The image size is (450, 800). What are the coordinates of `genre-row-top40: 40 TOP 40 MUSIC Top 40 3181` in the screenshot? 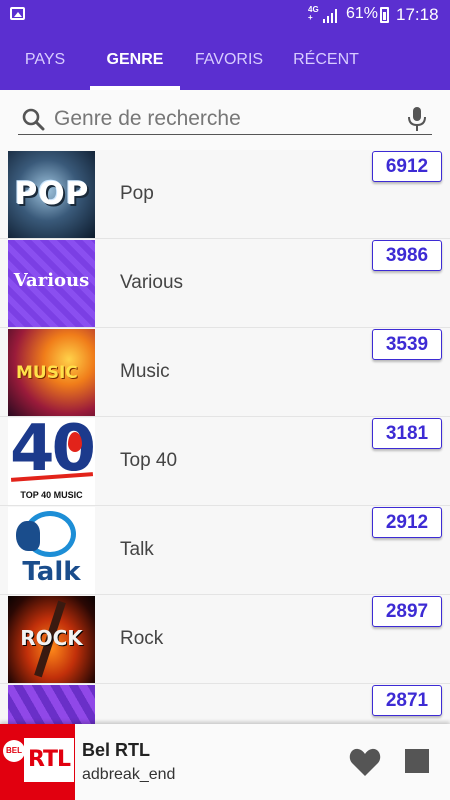 It's located at (225, 461).